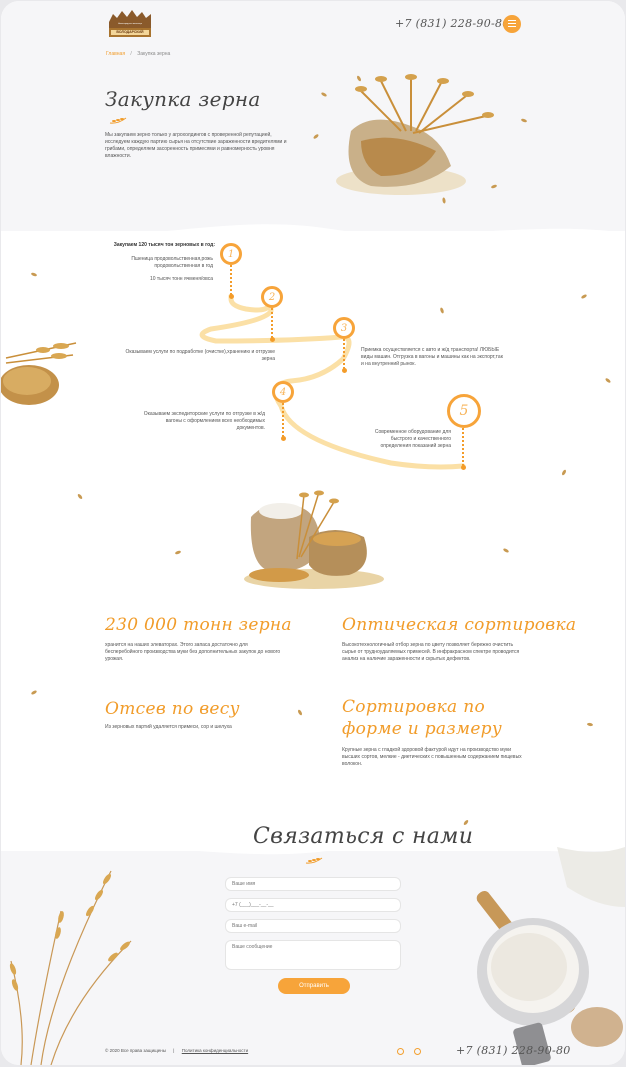 This screenshot has height=1067, width=626. I want to click on contact-title: Связаться с нами, so click(363, 836).